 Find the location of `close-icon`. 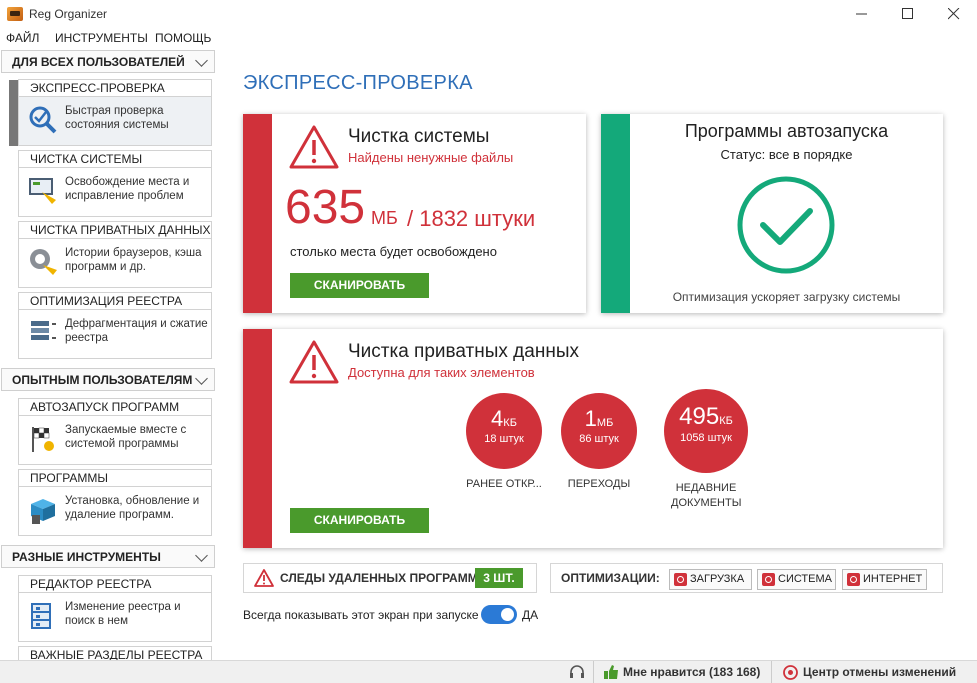

close-icon is located at coordinates (953, 13).